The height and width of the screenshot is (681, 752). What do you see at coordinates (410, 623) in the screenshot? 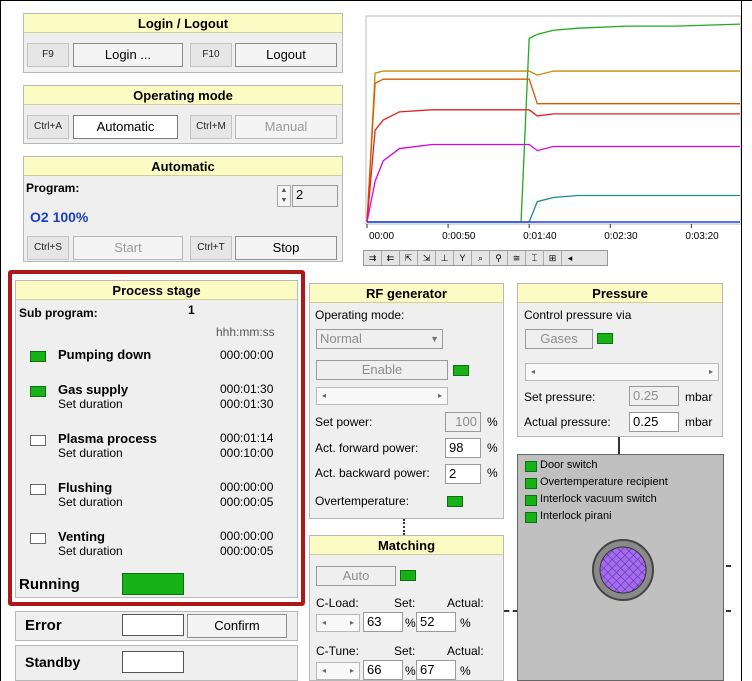
I see `cload-set-unit: %` at bounding box center [410, 623].